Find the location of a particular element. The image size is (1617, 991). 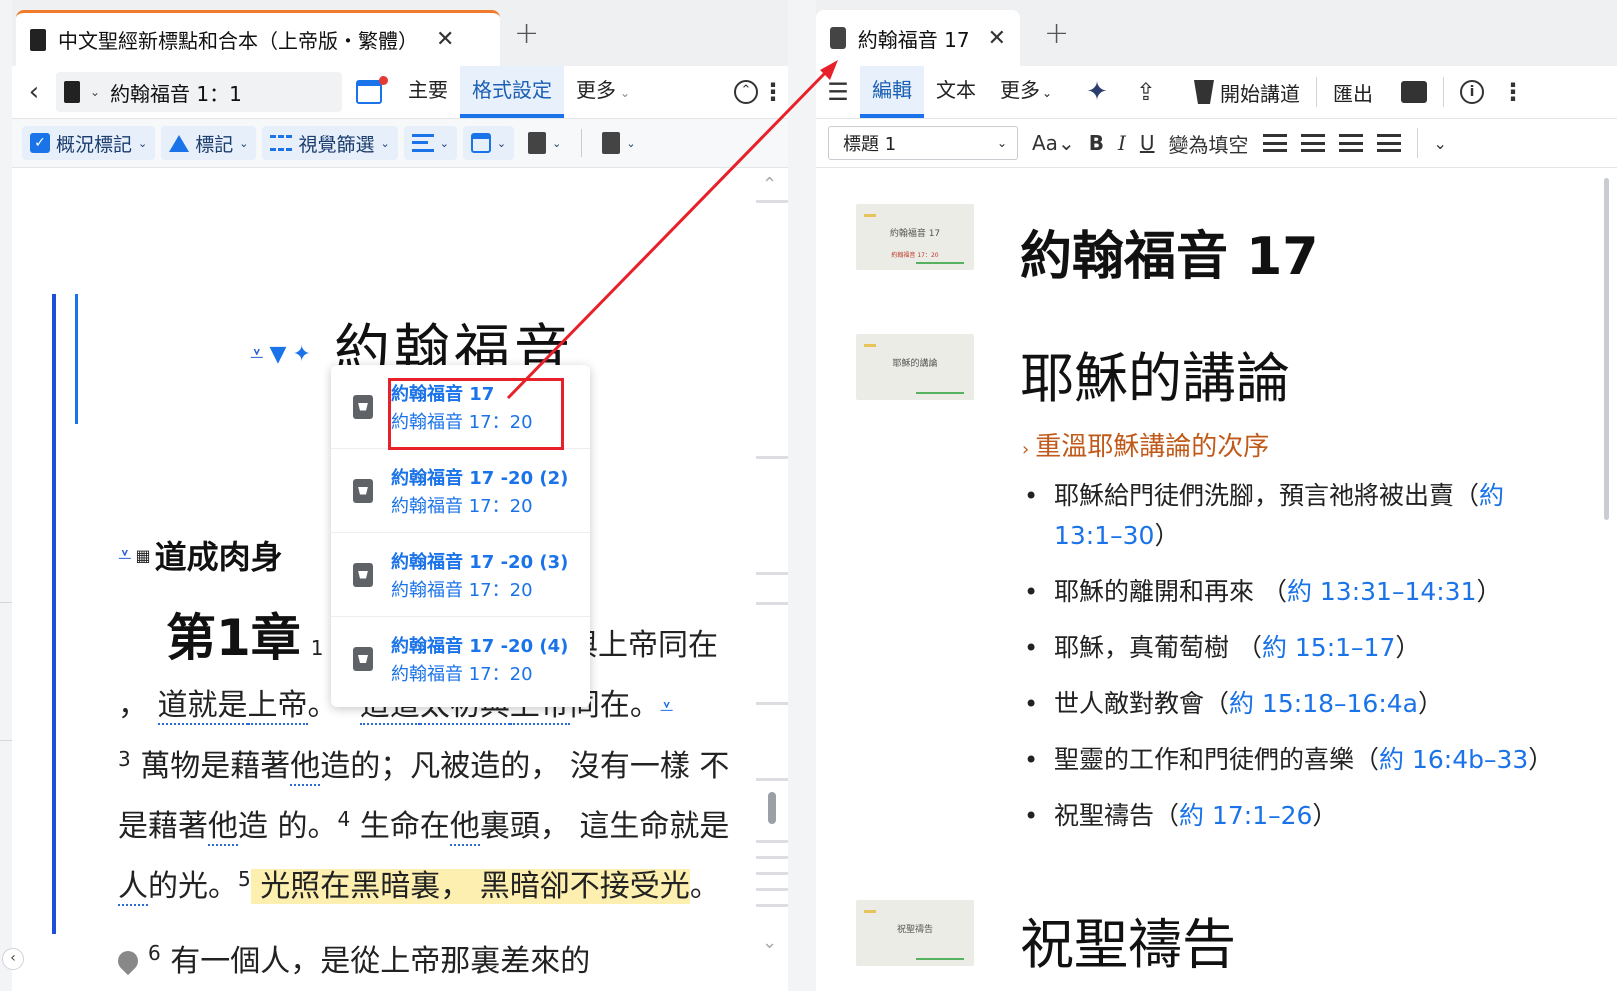

make-cloze-button: 變為填空 is located at coordinates (1209, 143).